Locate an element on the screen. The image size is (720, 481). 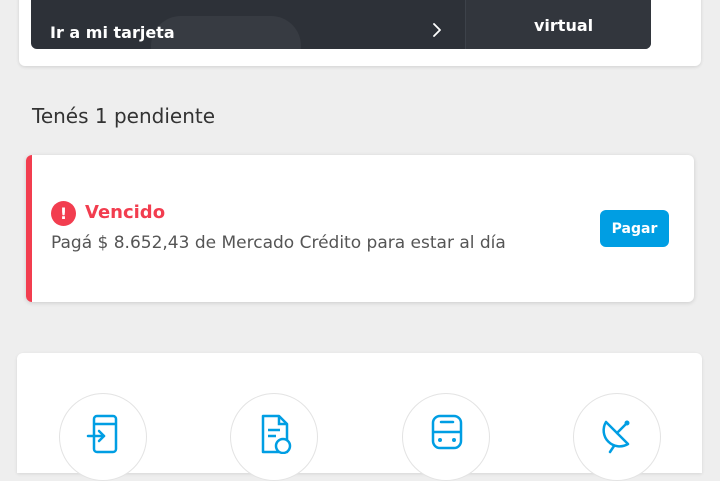
pending-title: Tenés 1 pendiente is located at coordinates (124, 116).